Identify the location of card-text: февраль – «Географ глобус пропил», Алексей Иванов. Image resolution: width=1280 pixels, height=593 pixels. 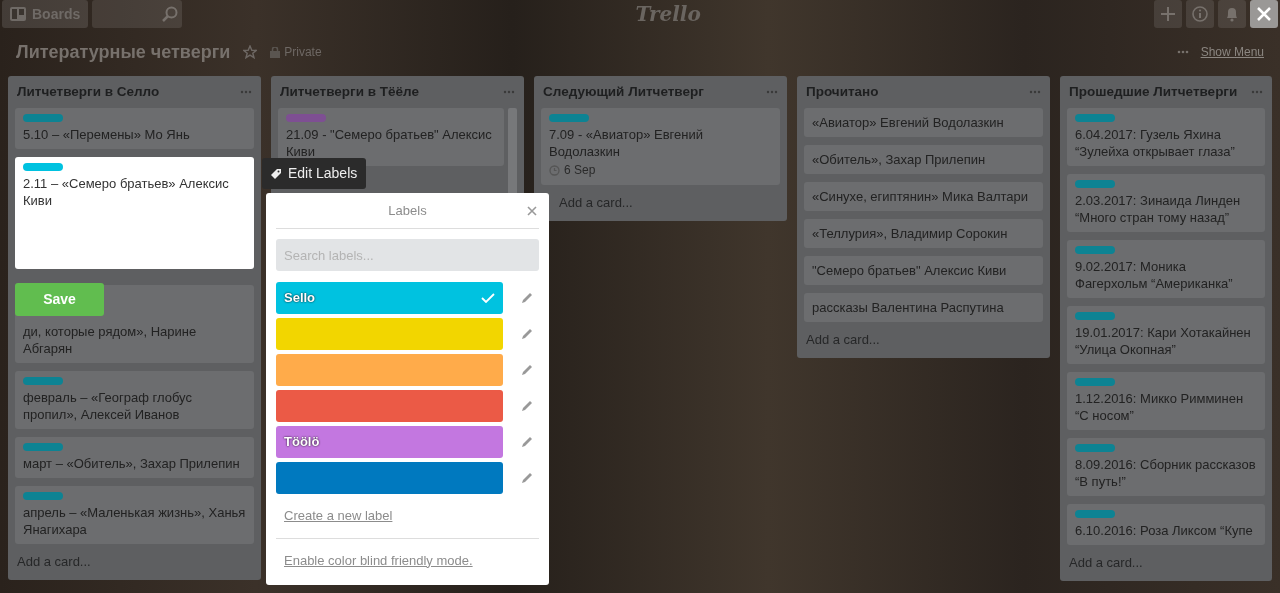
(108, 406).